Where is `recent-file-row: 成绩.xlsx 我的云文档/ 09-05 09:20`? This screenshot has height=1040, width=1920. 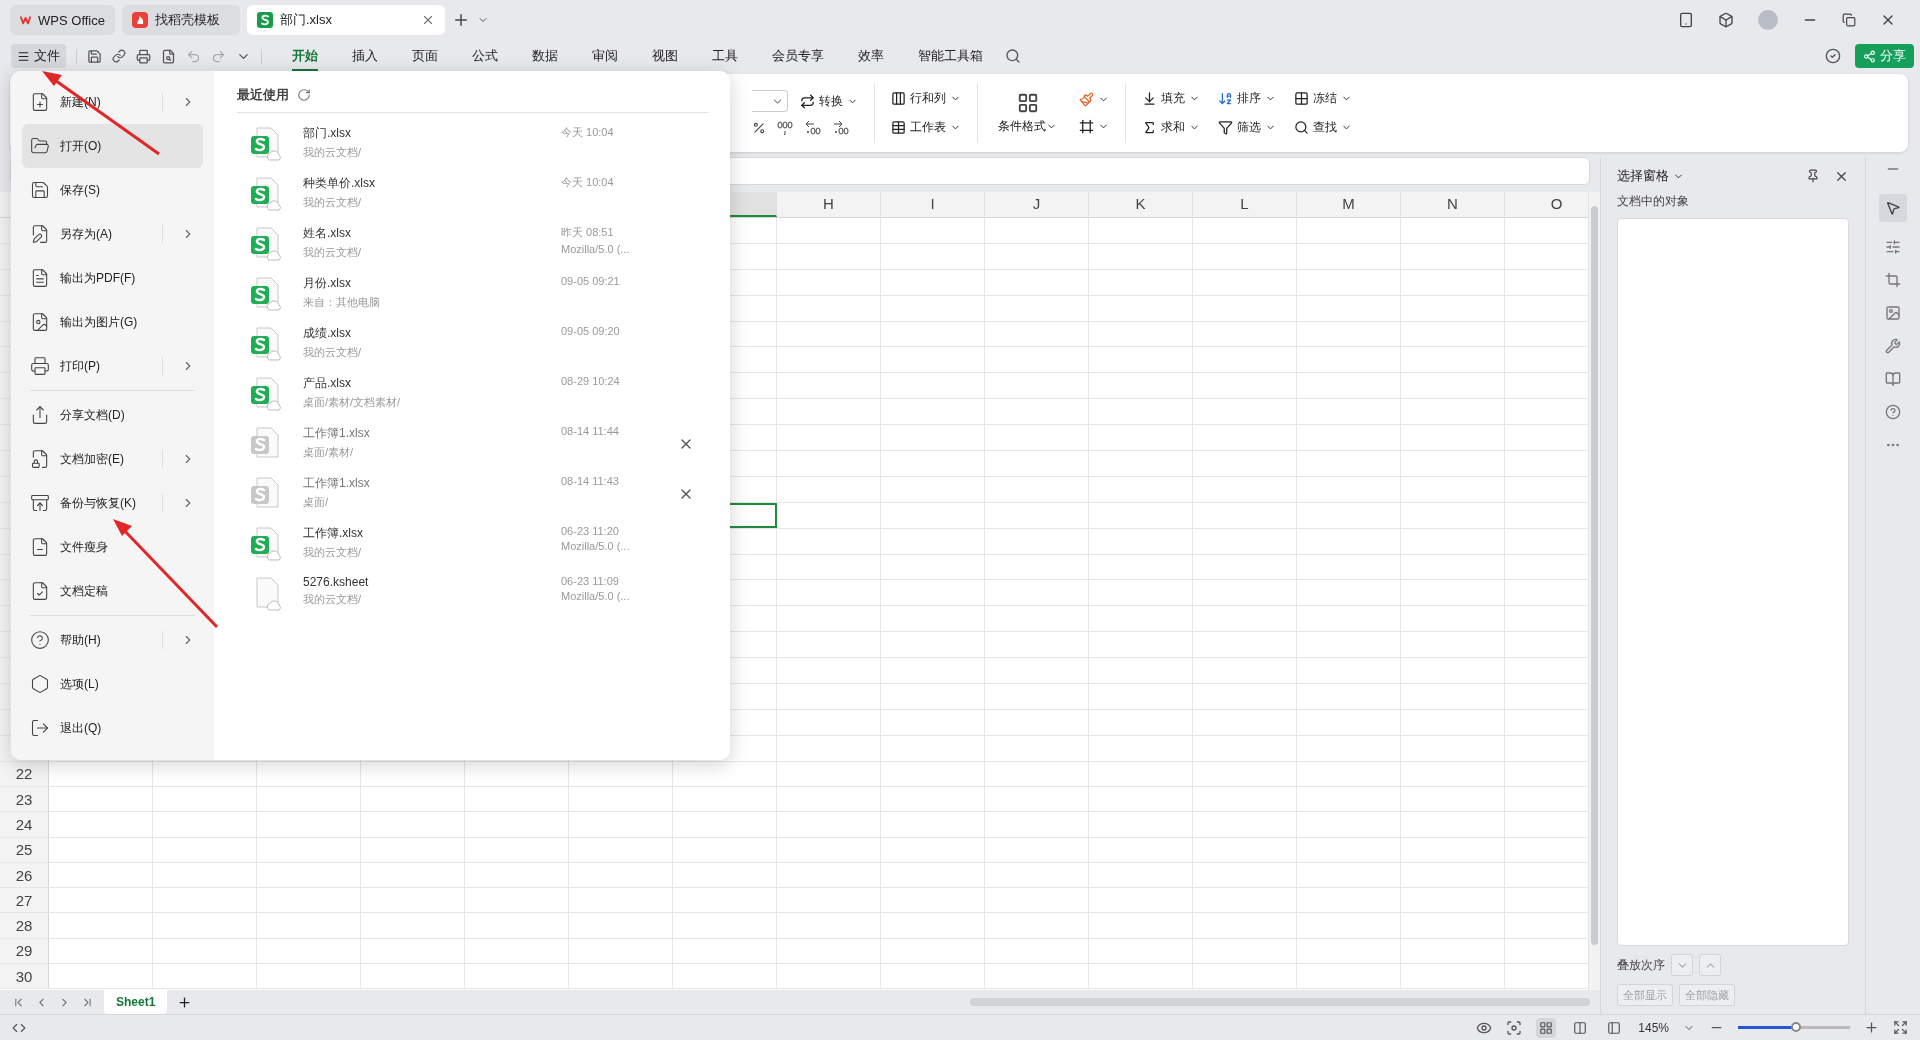 recent-file-row: 成绩.xlsx 我的云文档/ 09-05 09:20 is located at coordinates (472, 344).